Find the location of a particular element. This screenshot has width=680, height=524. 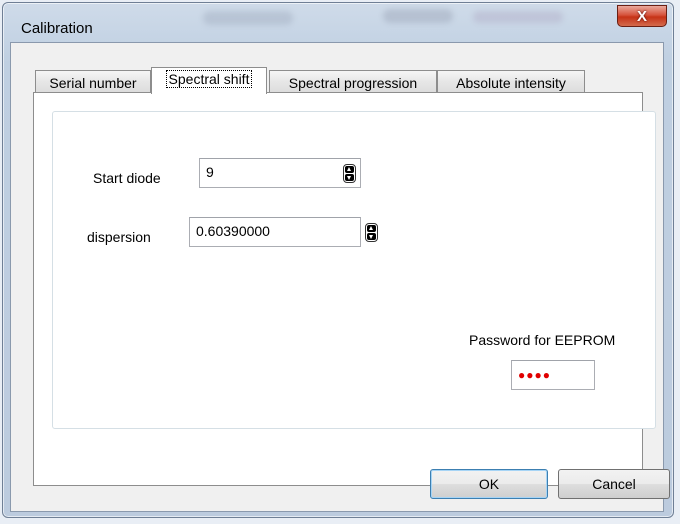

close-icon: X is located at coordinates (641, 16).